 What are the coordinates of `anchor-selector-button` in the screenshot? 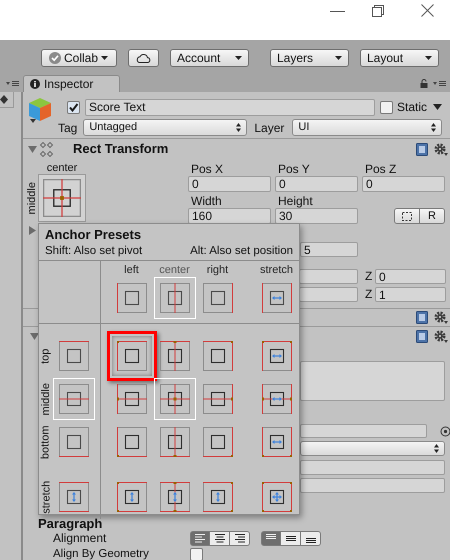 It's located at (62, 198).